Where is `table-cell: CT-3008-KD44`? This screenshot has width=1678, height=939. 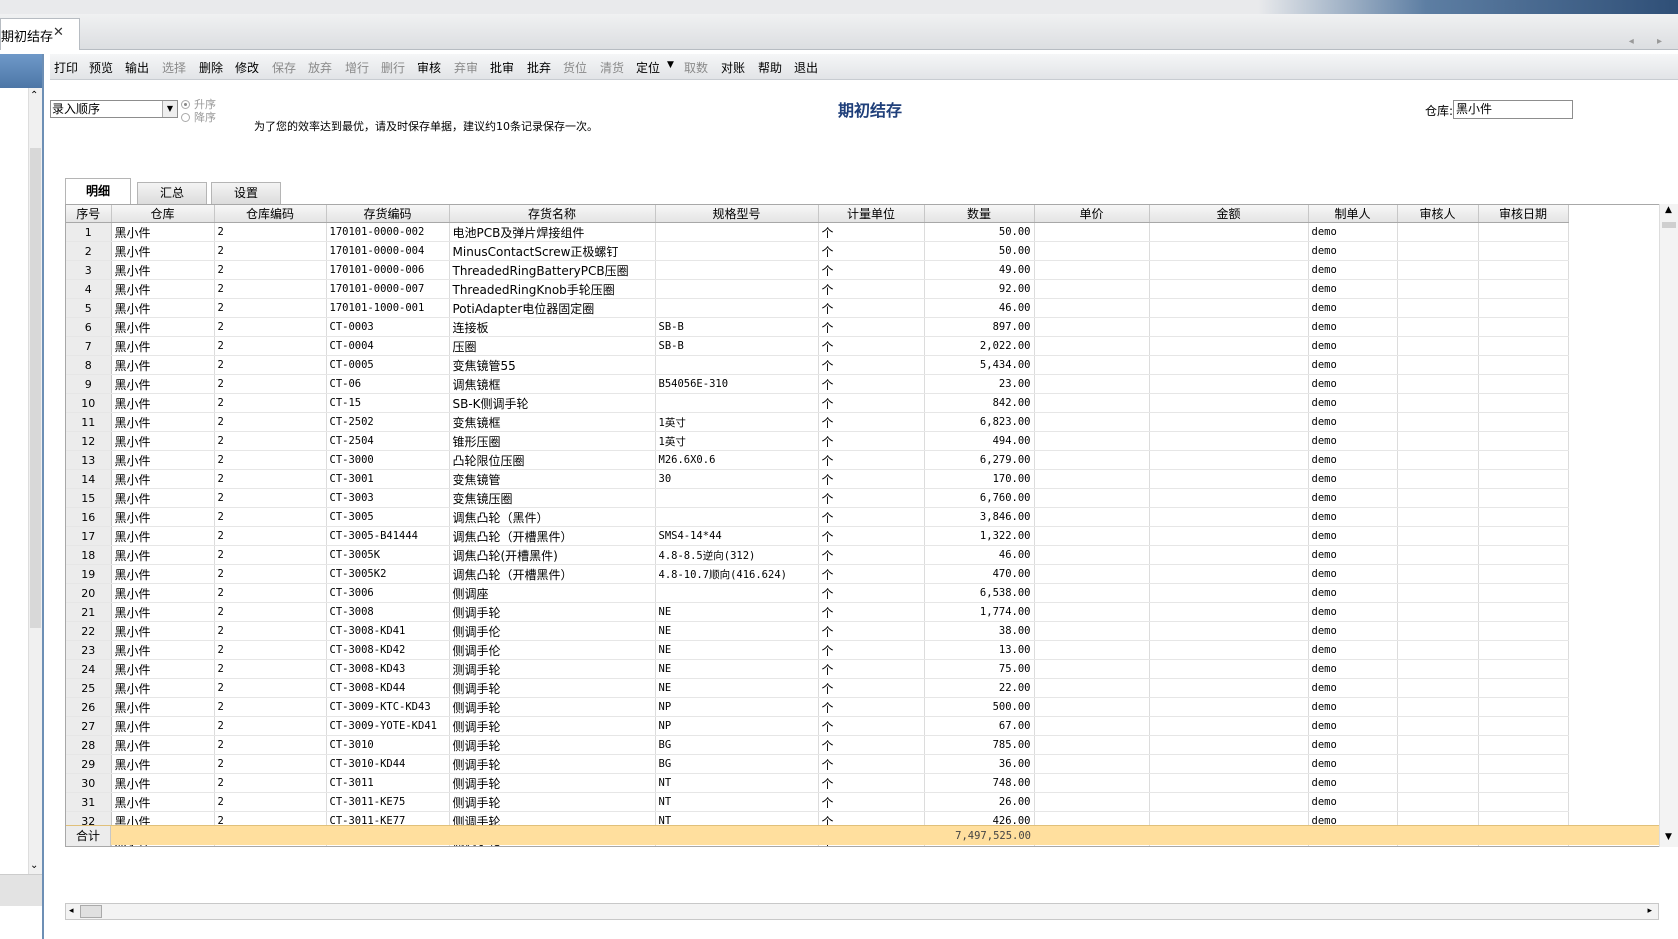
table-cell: CT-3008-KD44 is located at coordinates (388, 688).